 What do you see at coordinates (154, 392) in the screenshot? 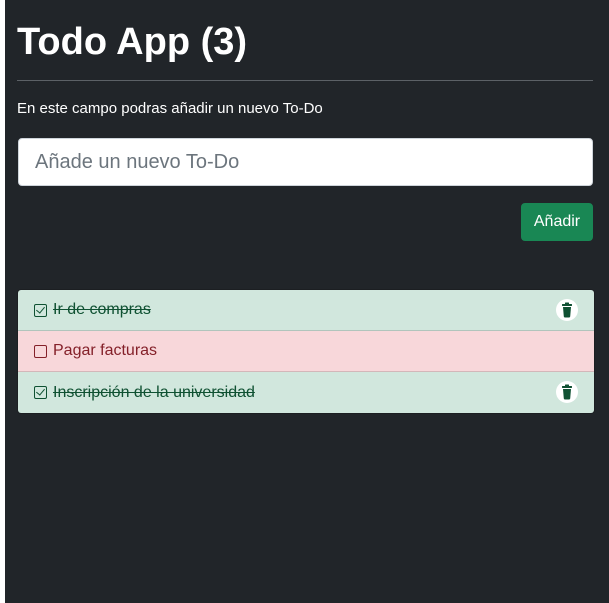
I see `todo-label: Inscripción de la universidad` at bounding box center [154, 392].